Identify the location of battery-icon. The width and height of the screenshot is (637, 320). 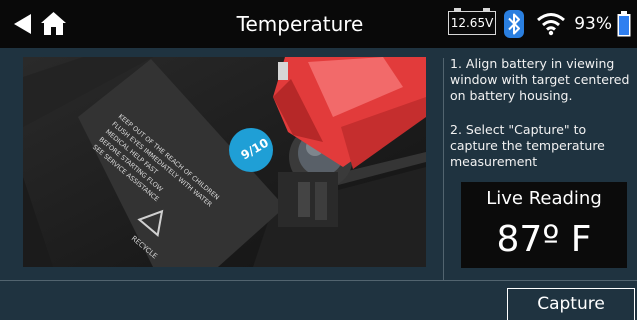
(624, 24).